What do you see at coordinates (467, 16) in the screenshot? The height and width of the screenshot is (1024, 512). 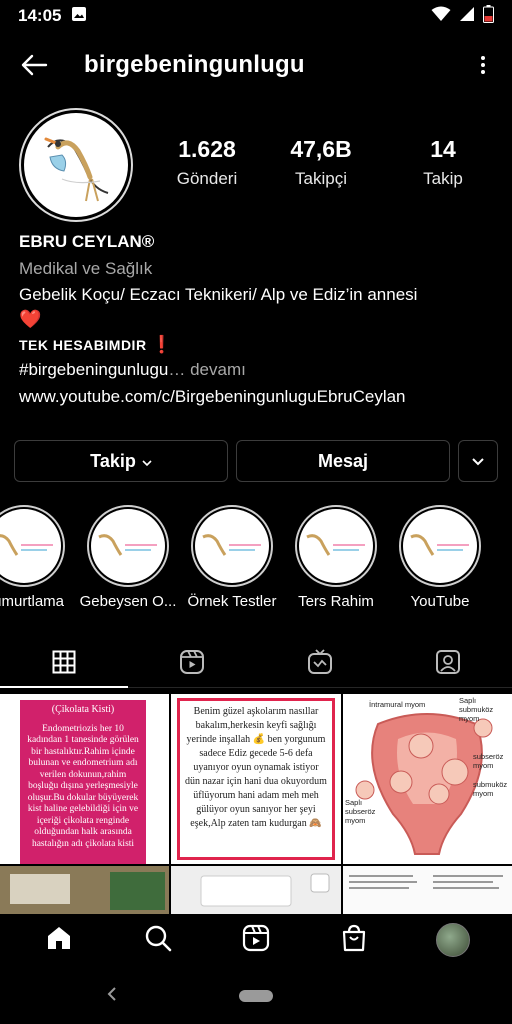 I see `cell-signal-icon` at bounding box center [467, 16].